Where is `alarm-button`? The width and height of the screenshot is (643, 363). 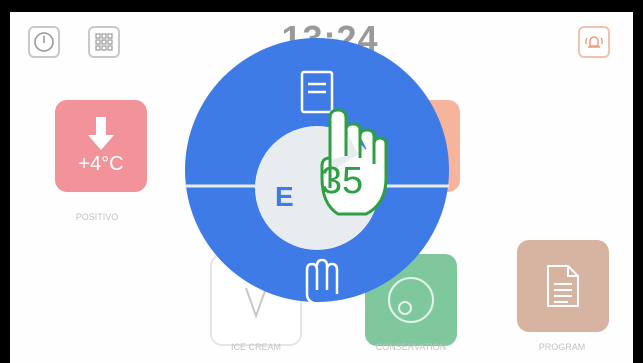 alarm-button is located at coordinates (594, 42).